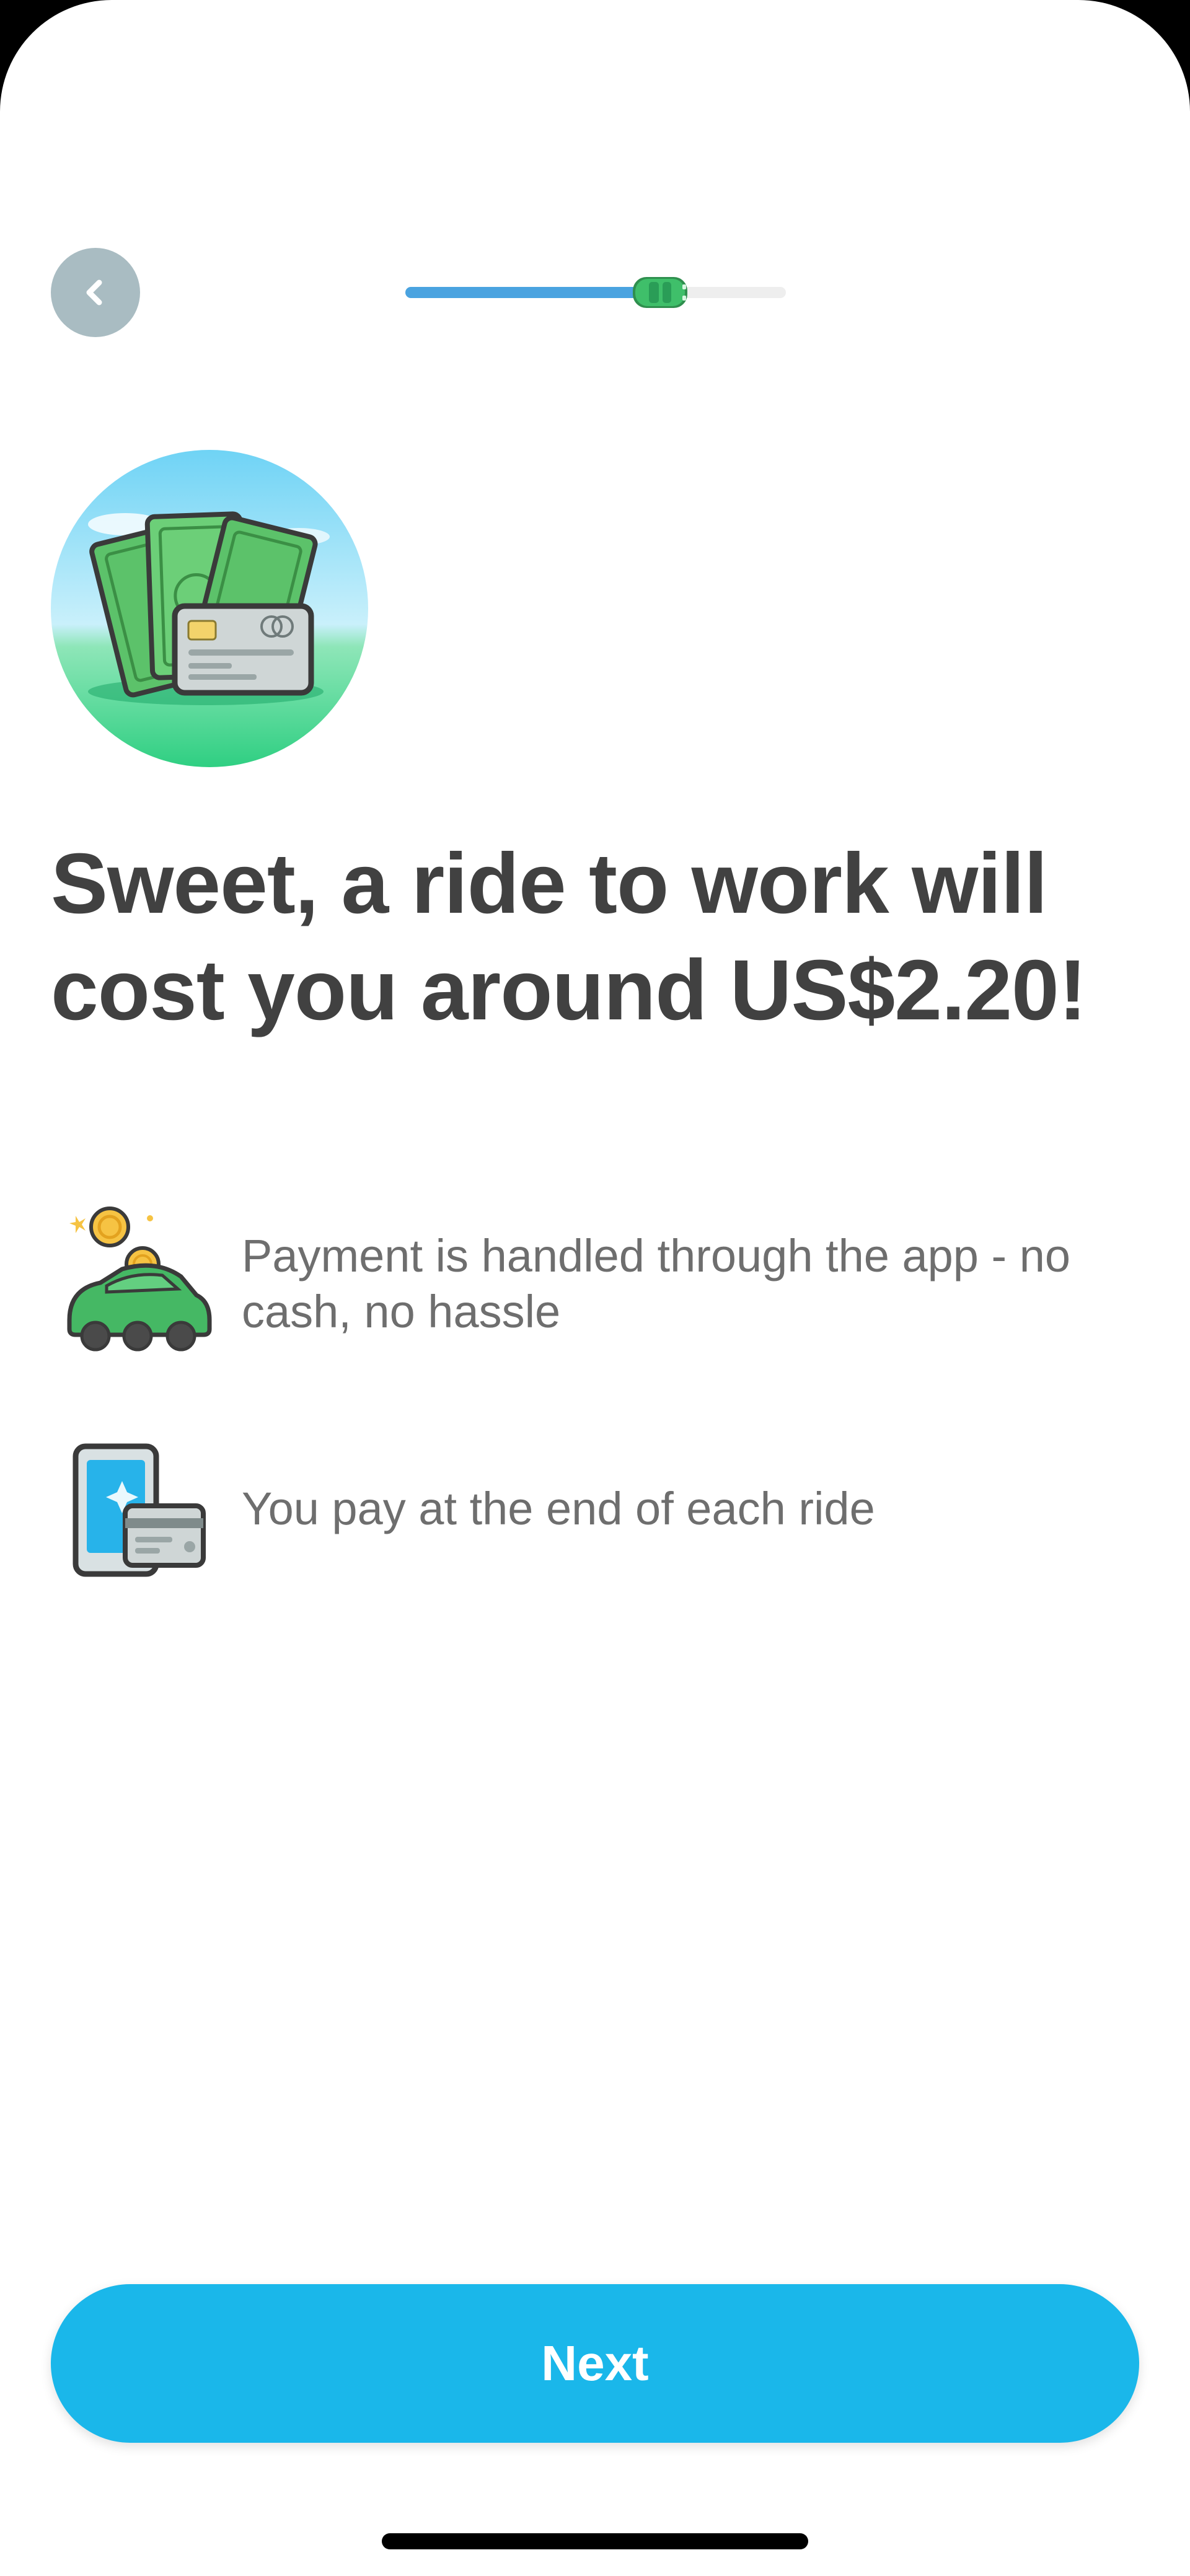 The height and width of the screenshot is (2576, 1190). I want to click on back-button, so click(95, 293).